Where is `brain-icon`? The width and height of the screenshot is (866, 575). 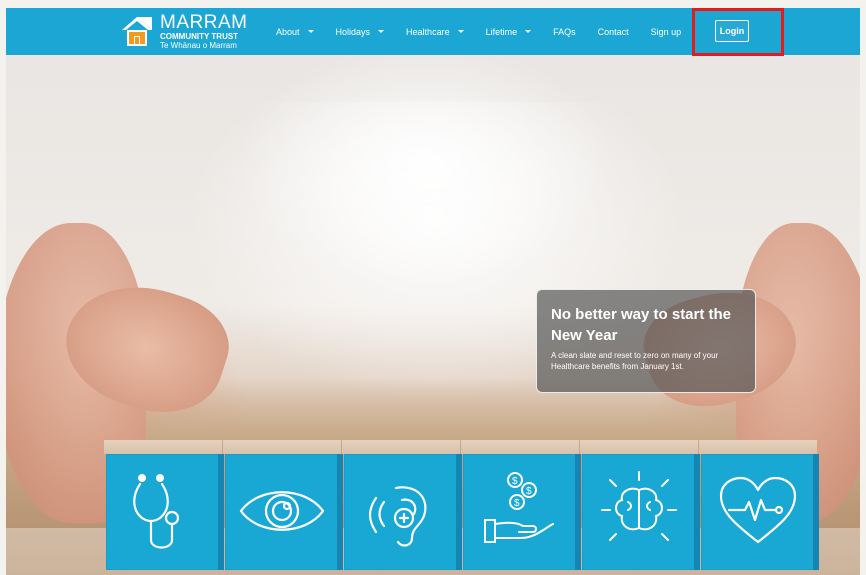 brain-icon is located at coordinates (639, 506).